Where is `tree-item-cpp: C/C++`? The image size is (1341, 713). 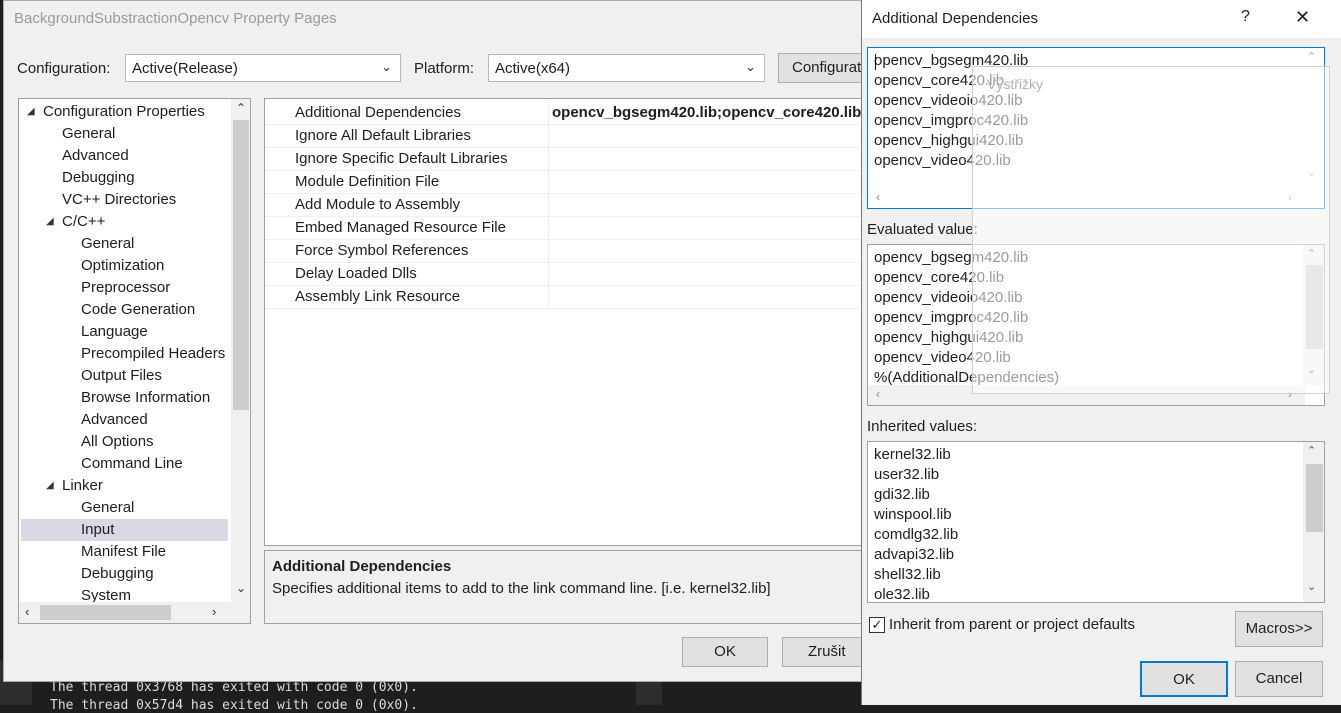 tree-item-cpp: C/C++ is located at coordinates (83, 222).